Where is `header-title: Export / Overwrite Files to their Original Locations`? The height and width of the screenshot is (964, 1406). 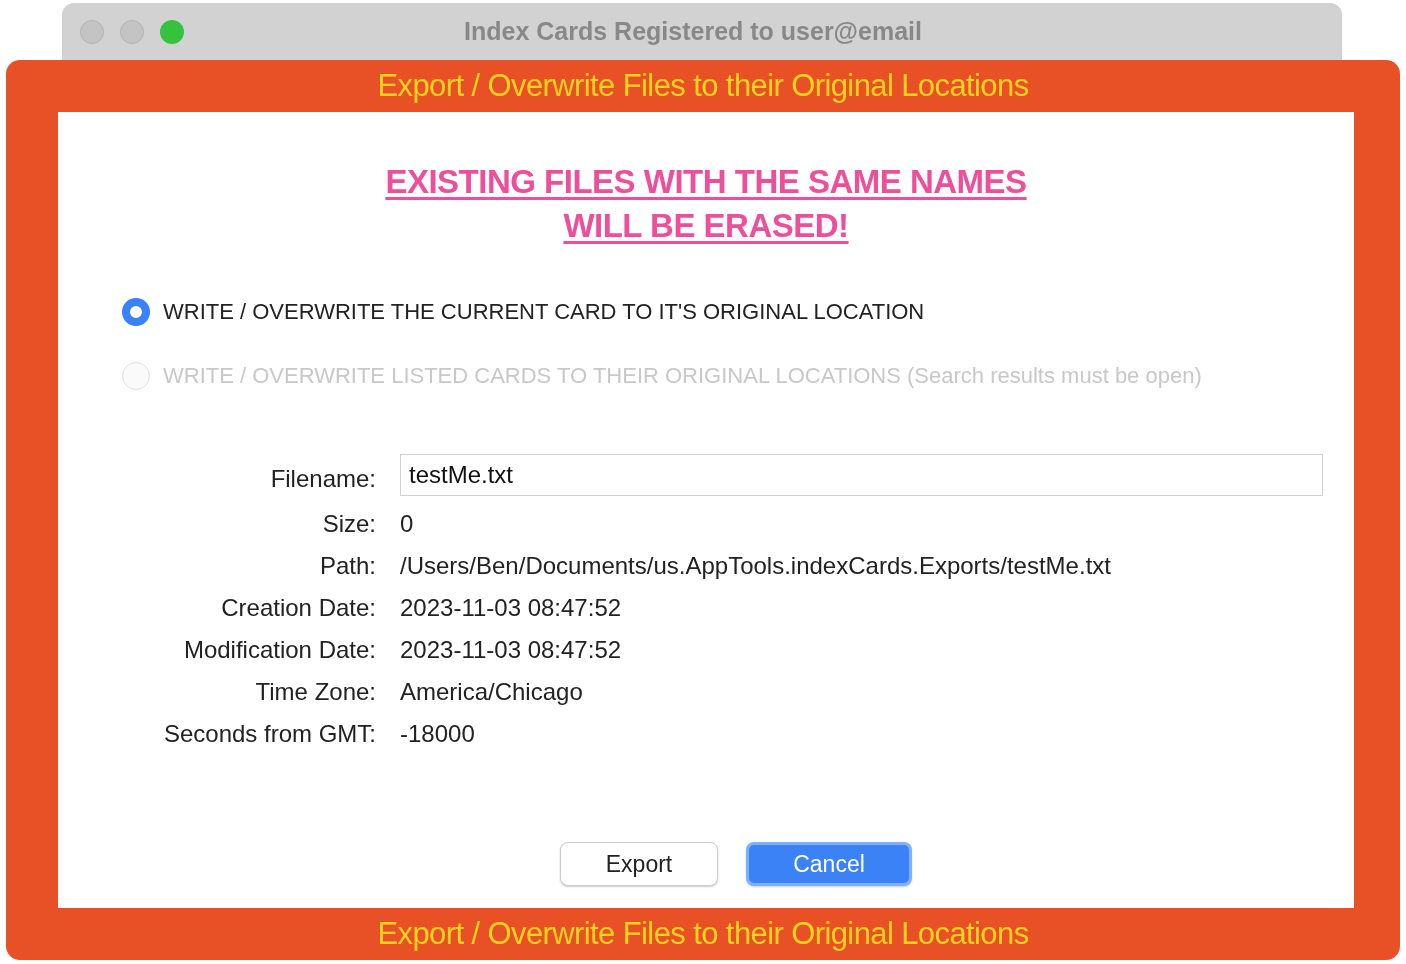 header-title: Export / Overwrite Files to their Original Locations is located at coordinates (703, 86).